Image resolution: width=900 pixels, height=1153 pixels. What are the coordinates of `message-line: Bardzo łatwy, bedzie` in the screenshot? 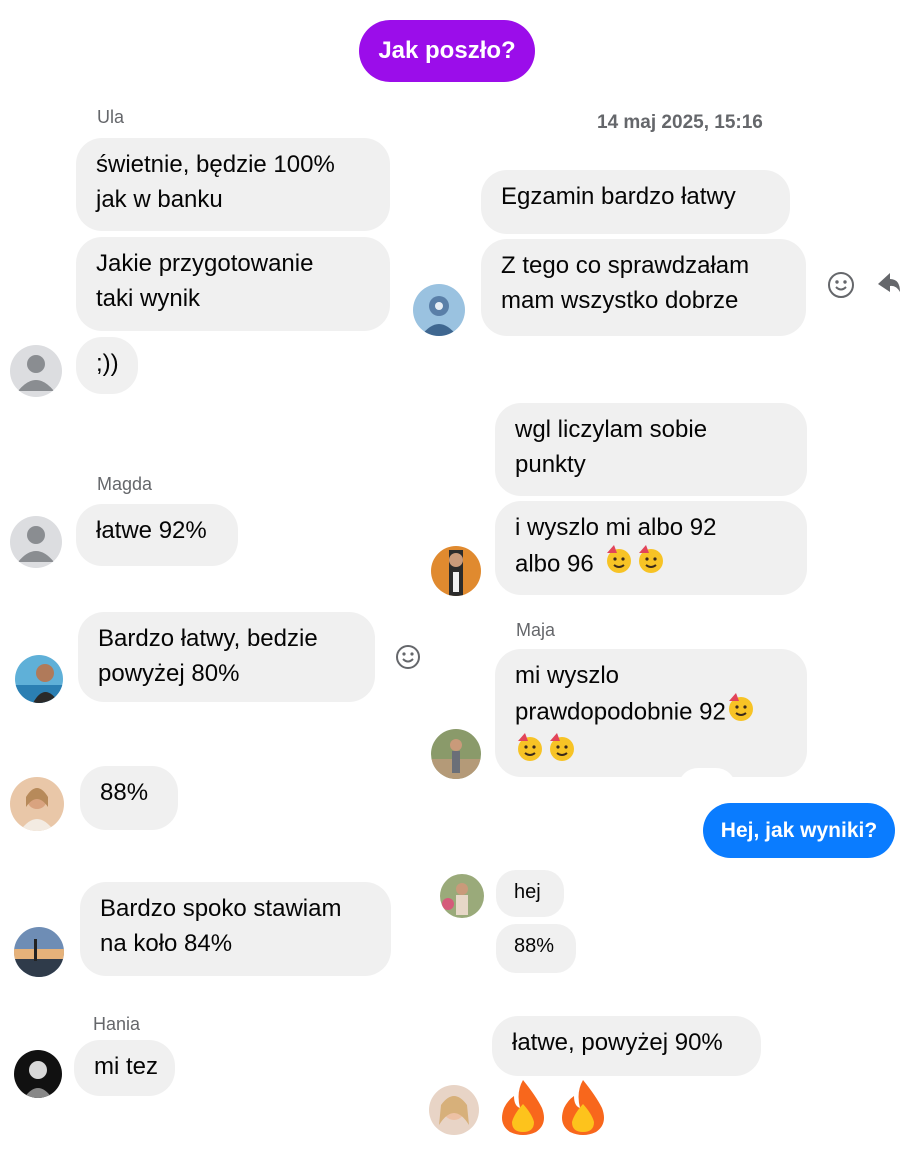 It's located at (208, 638).